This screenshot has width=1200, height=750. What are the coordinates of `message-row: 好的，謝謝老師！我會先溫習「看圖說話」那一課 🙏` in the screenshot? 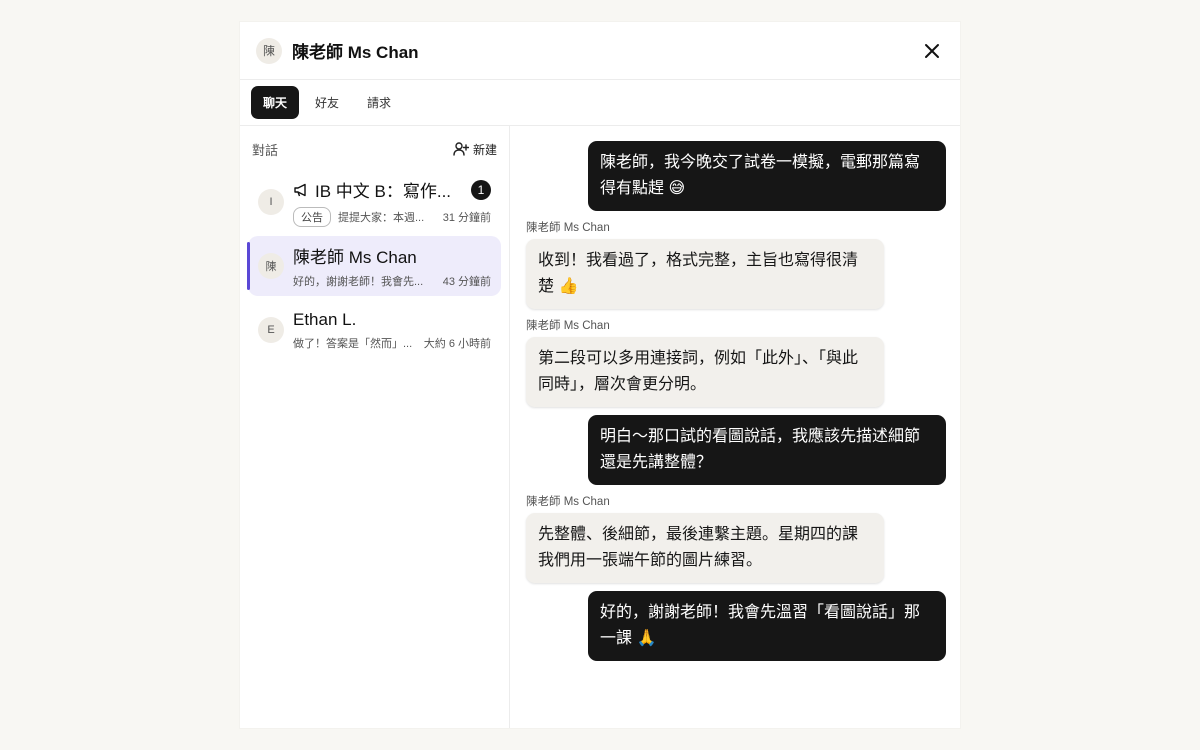 It's located at (736, 626).